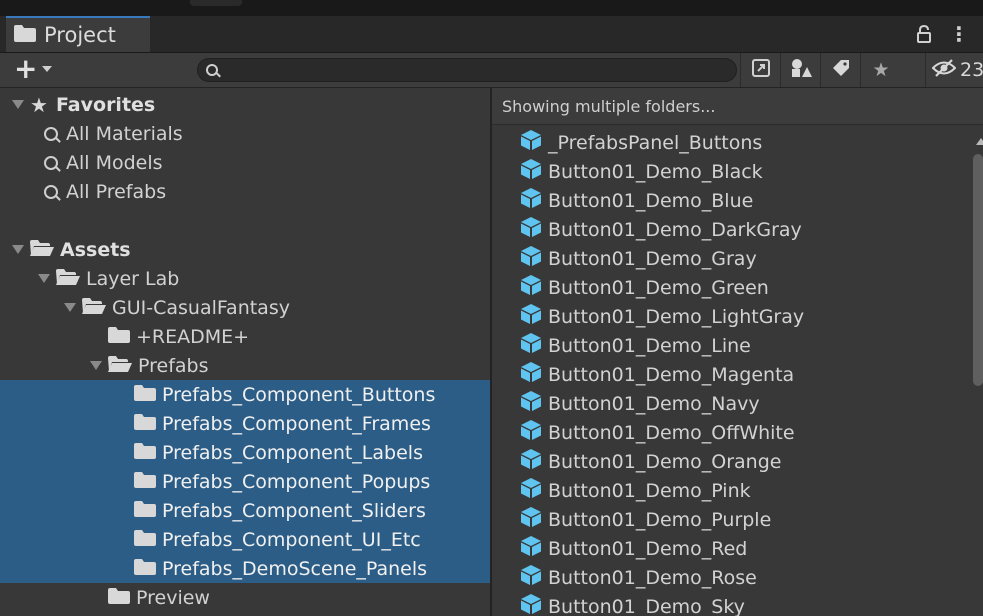  Describe the element at coordinates (959, 34) in the screenshot. I see `more-options-icon: ⋮` at that location.